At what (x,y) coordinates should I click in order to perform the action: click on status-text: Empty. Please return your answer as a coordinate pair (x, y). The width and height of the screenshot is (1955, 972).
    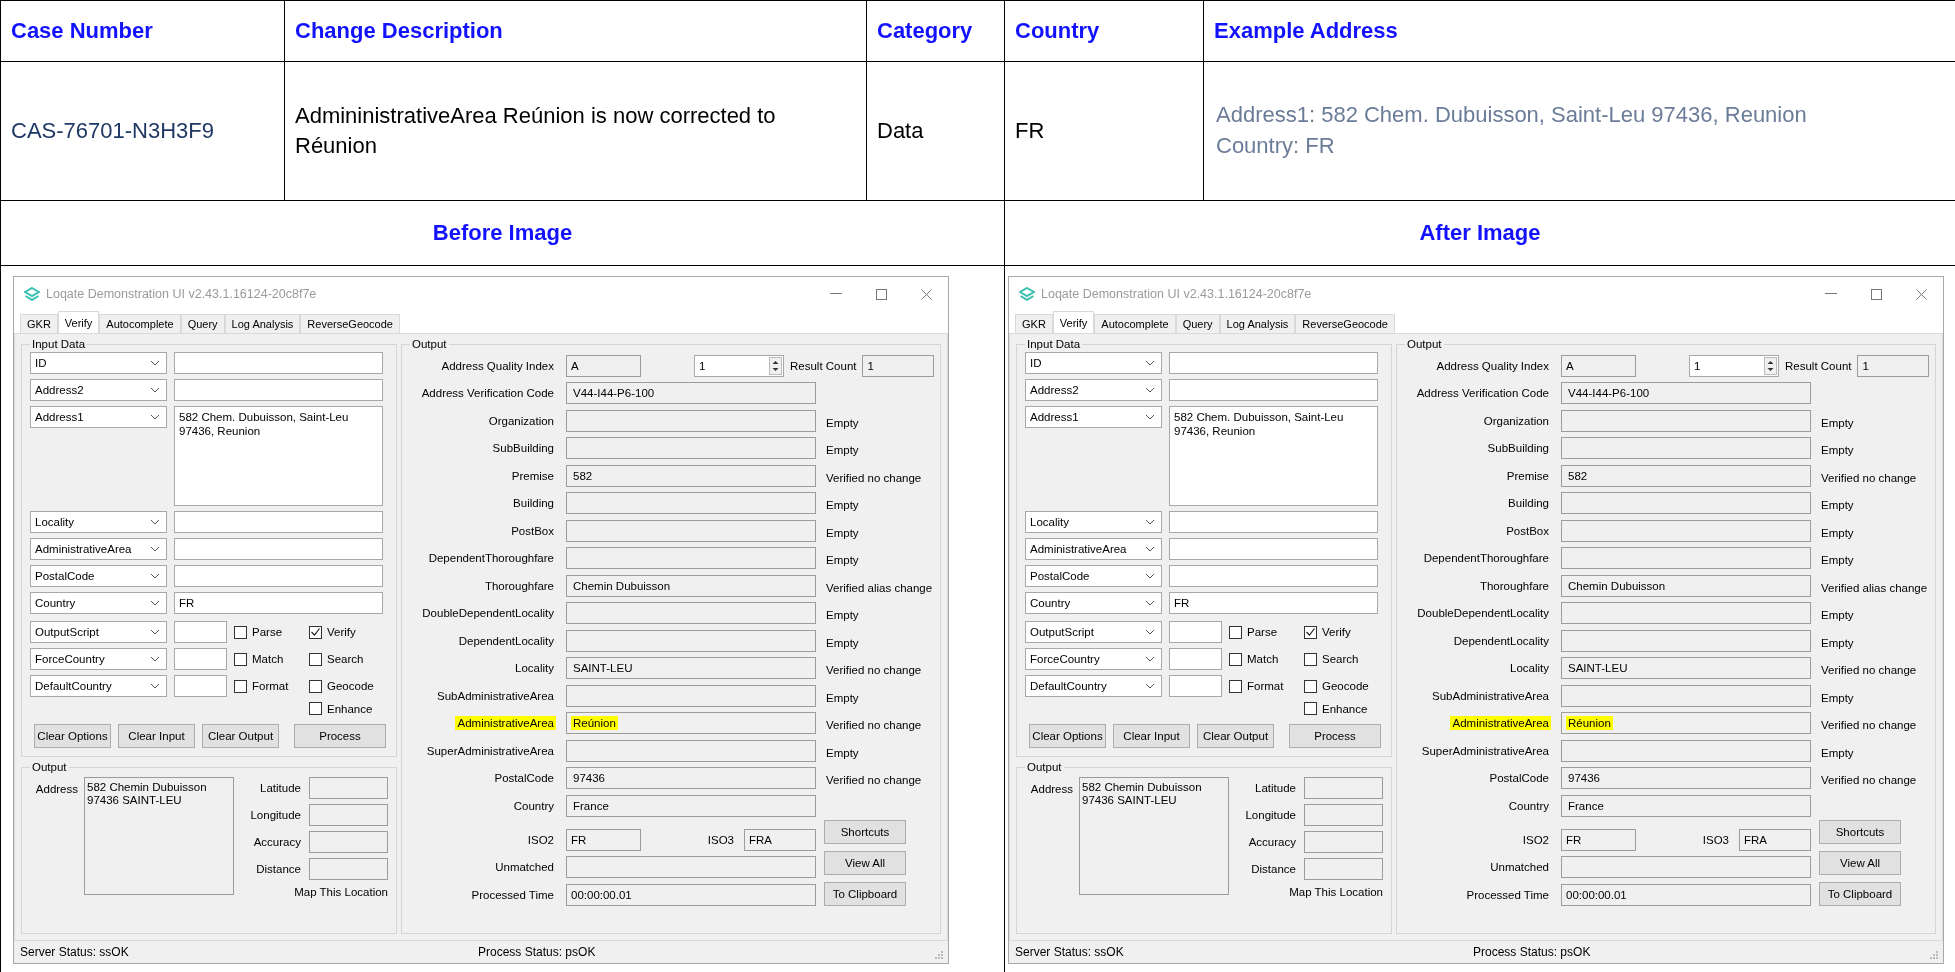
    Looking at the image, I should click on (843, 532).